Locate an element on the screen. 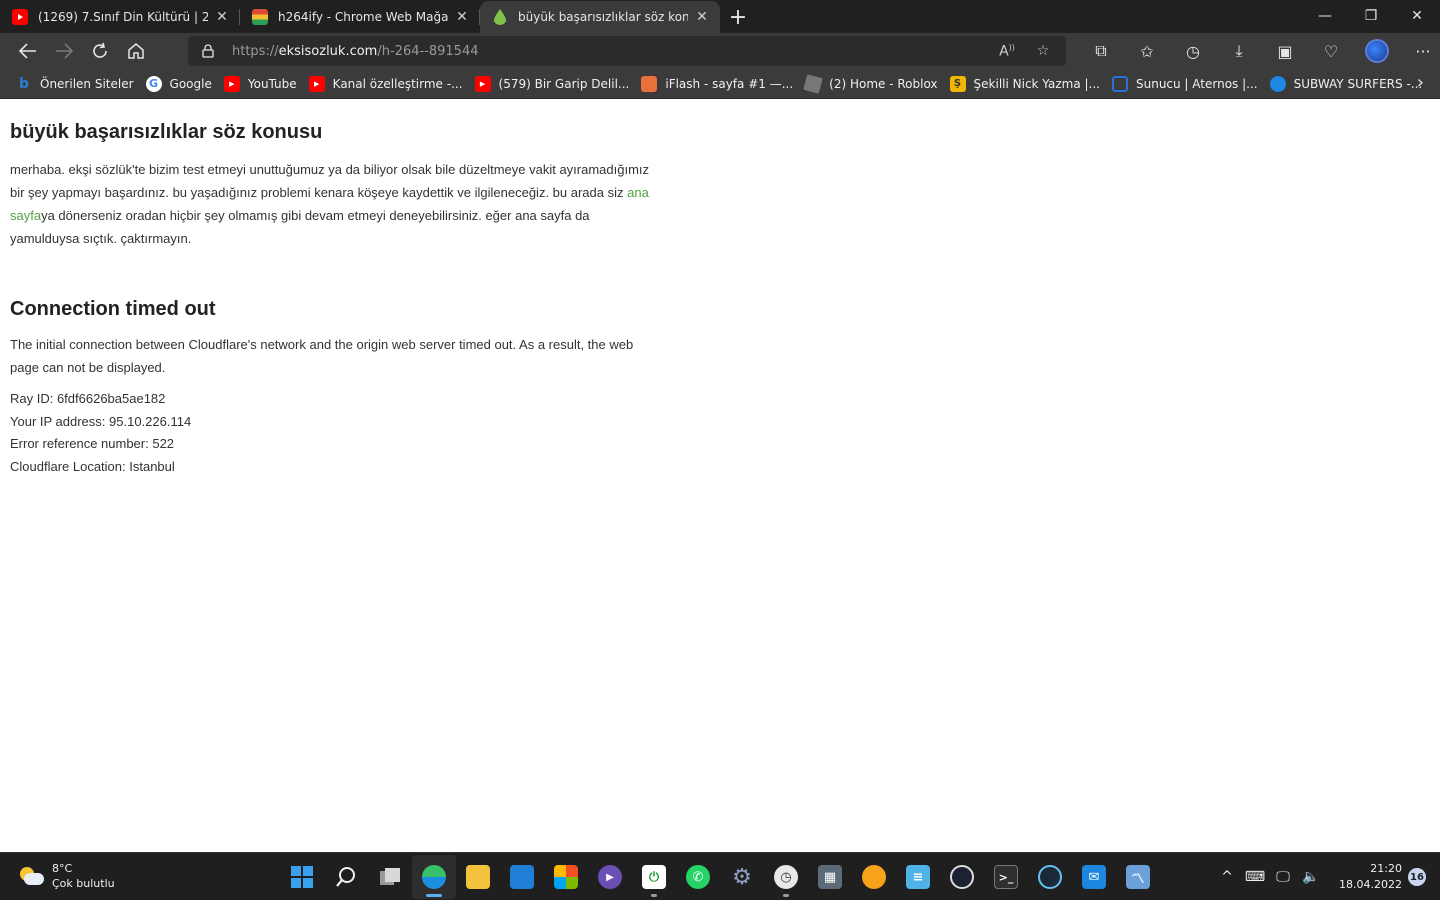 This screenshot has height=900, width=1440. taskbar-weather is located at coordinates (874, 877).